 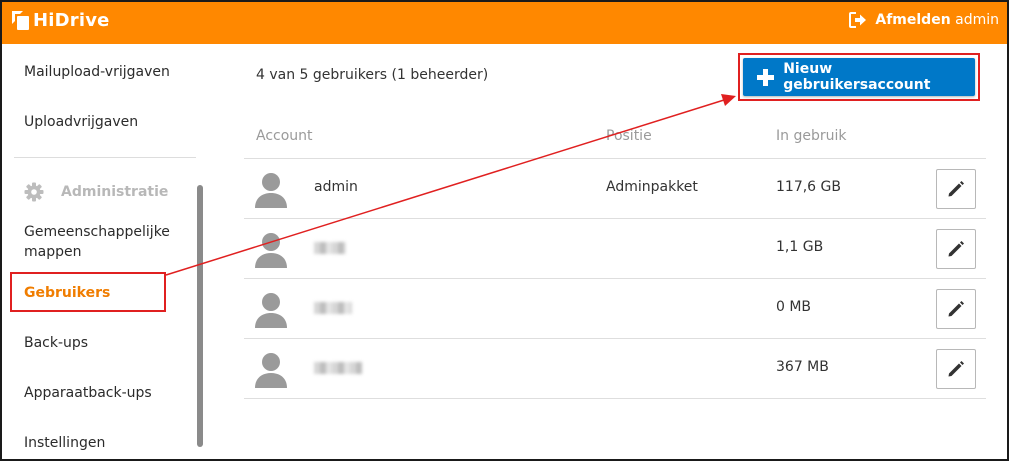 What do you see at coordinates (794, 307) in the screenshot?
I see `account-usage: 0 MB` at bounding box center [794, 307].